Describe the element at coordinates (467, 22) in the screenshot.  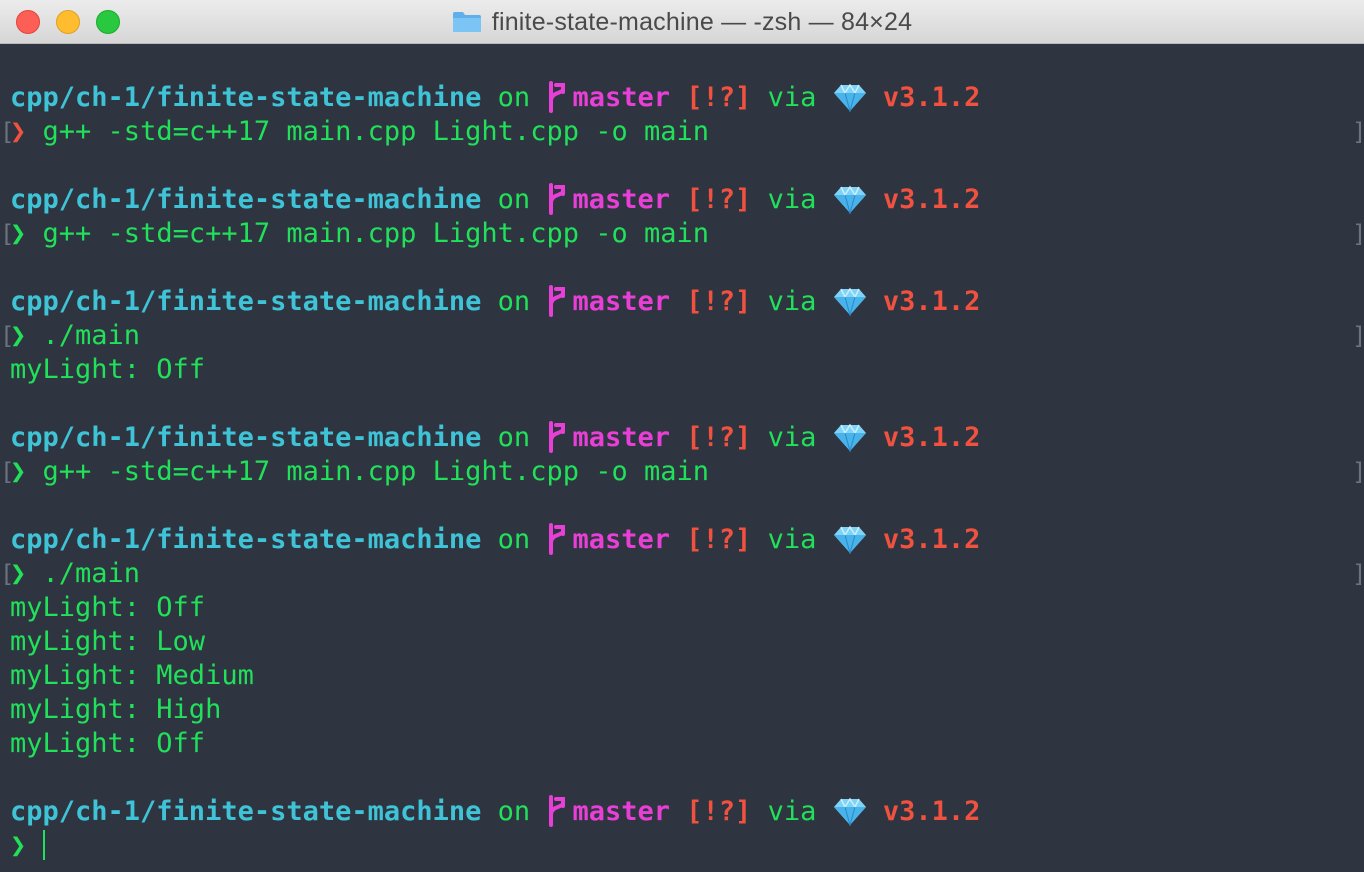
I see `folder-icon` at that location.